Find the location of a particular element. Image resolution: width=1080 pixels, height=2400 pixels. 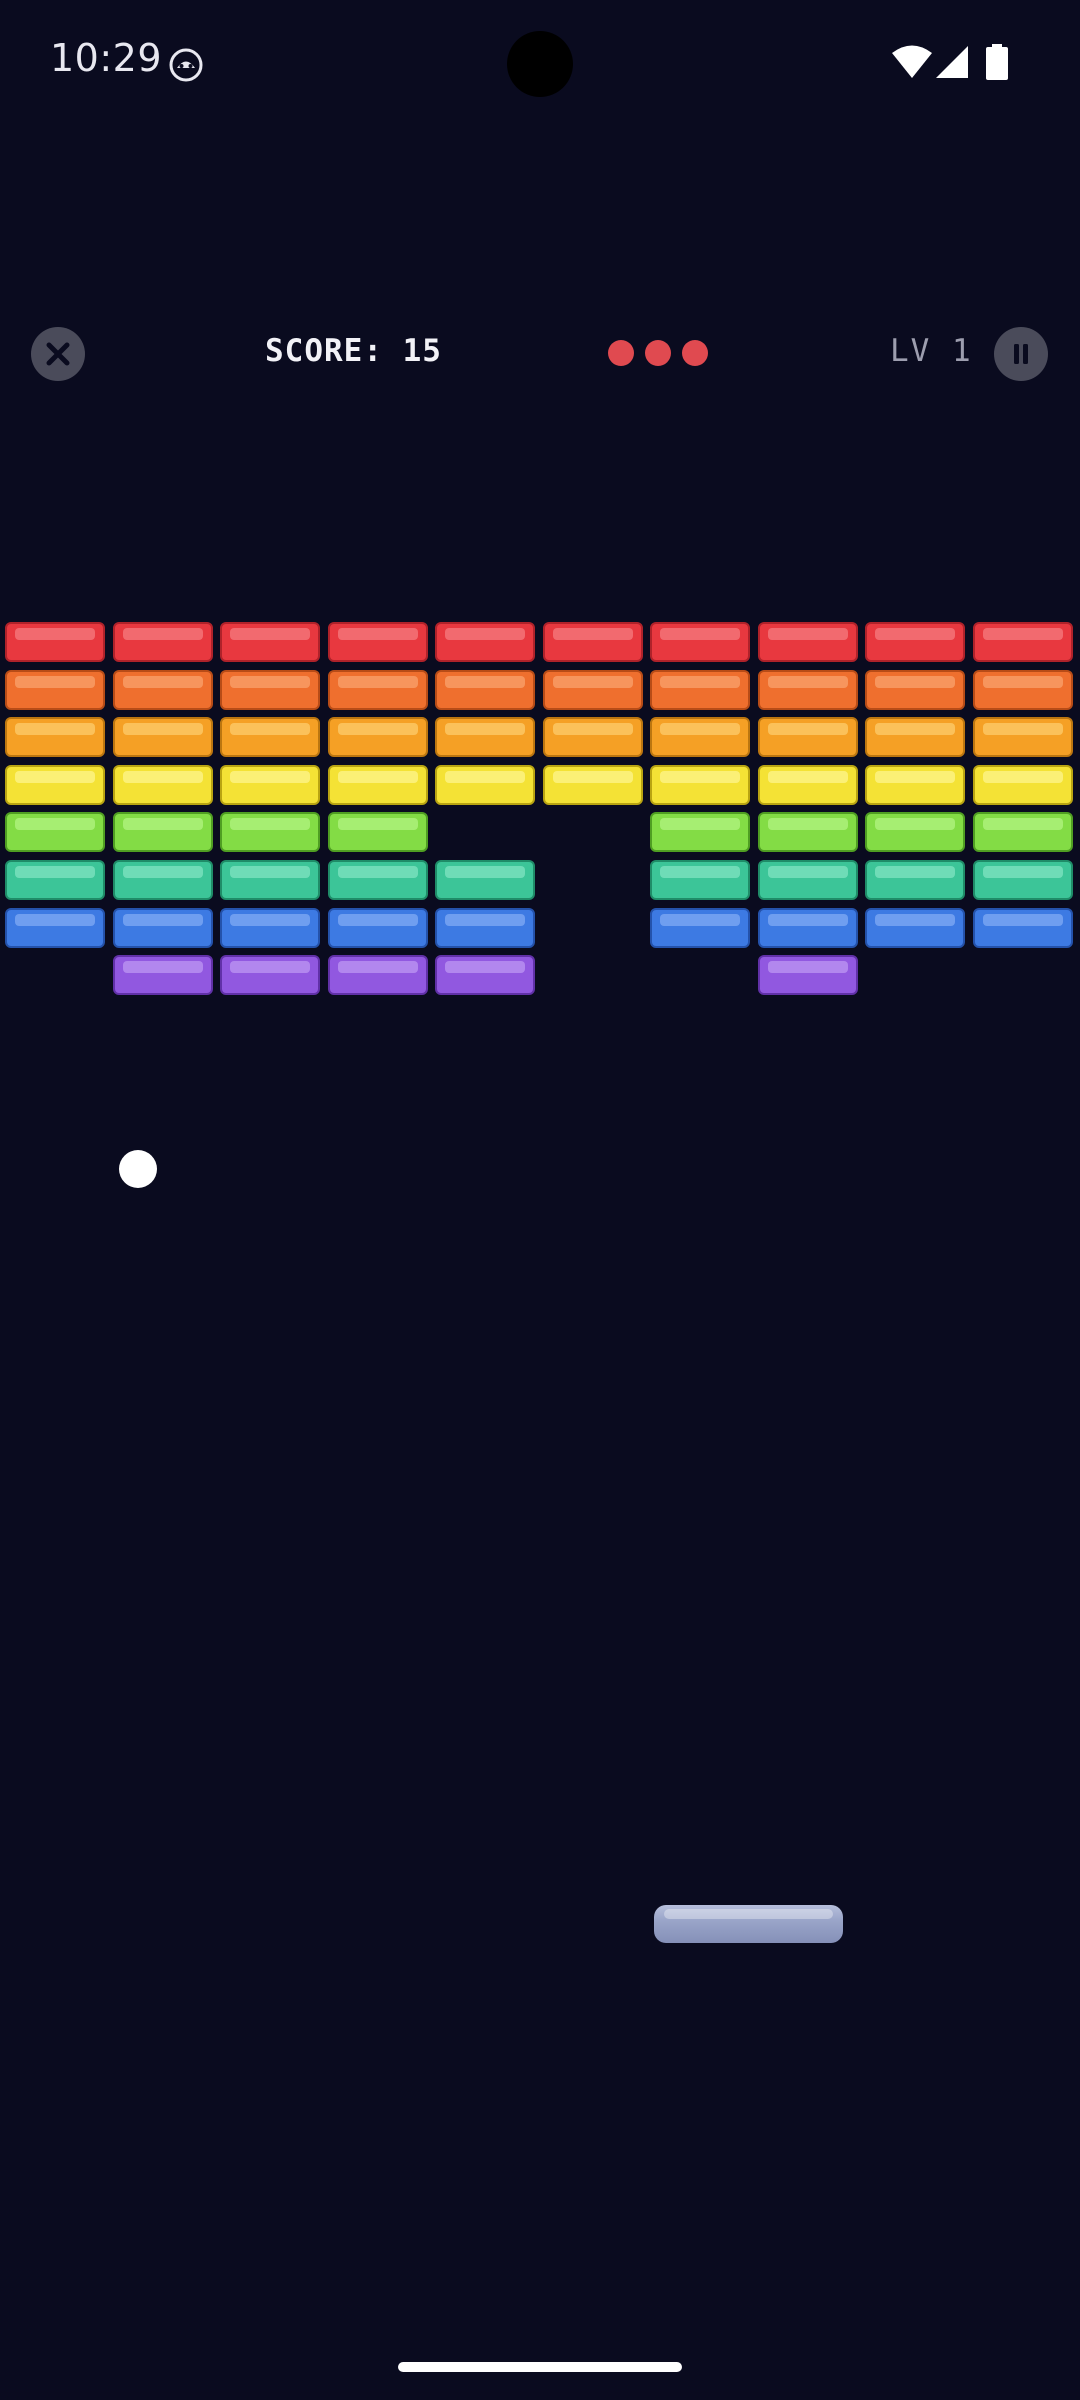

ball is located at coordinates (138, 1169).